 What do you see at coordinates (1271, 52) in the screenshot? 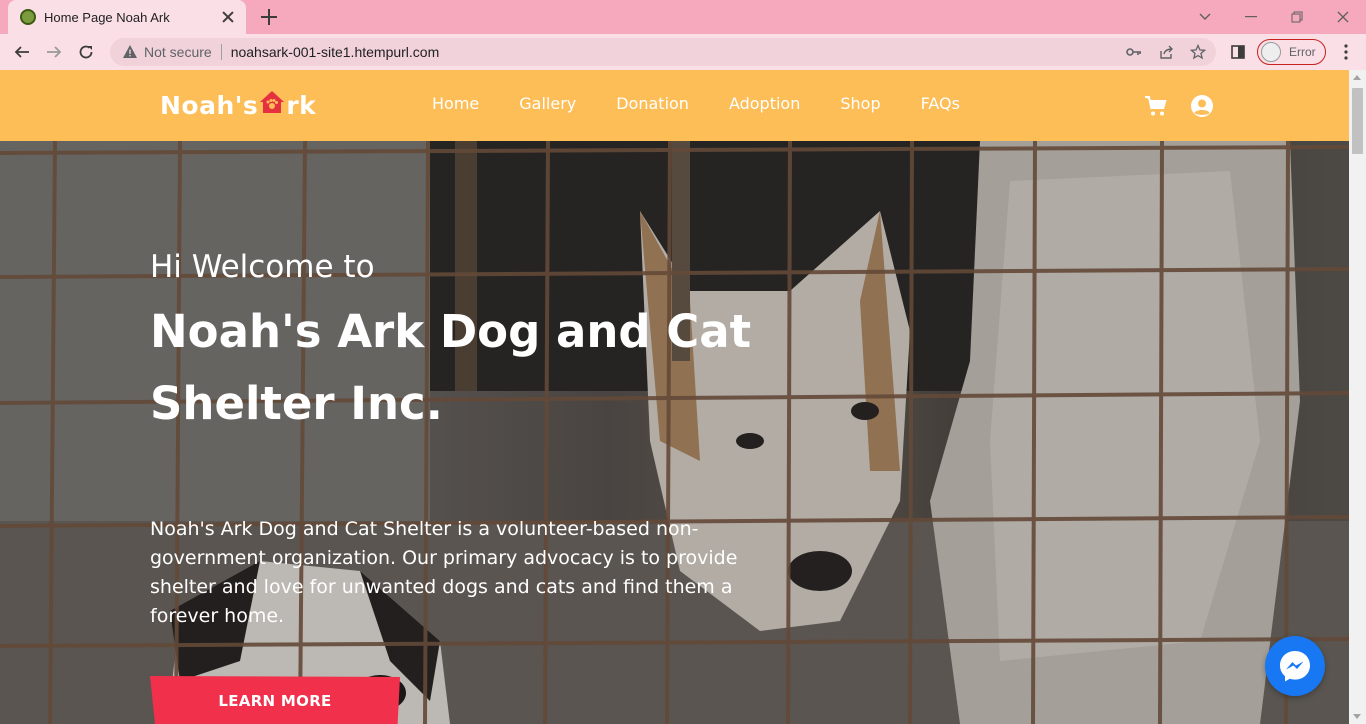
I see `avatar` at bounding box center [1271, 52].